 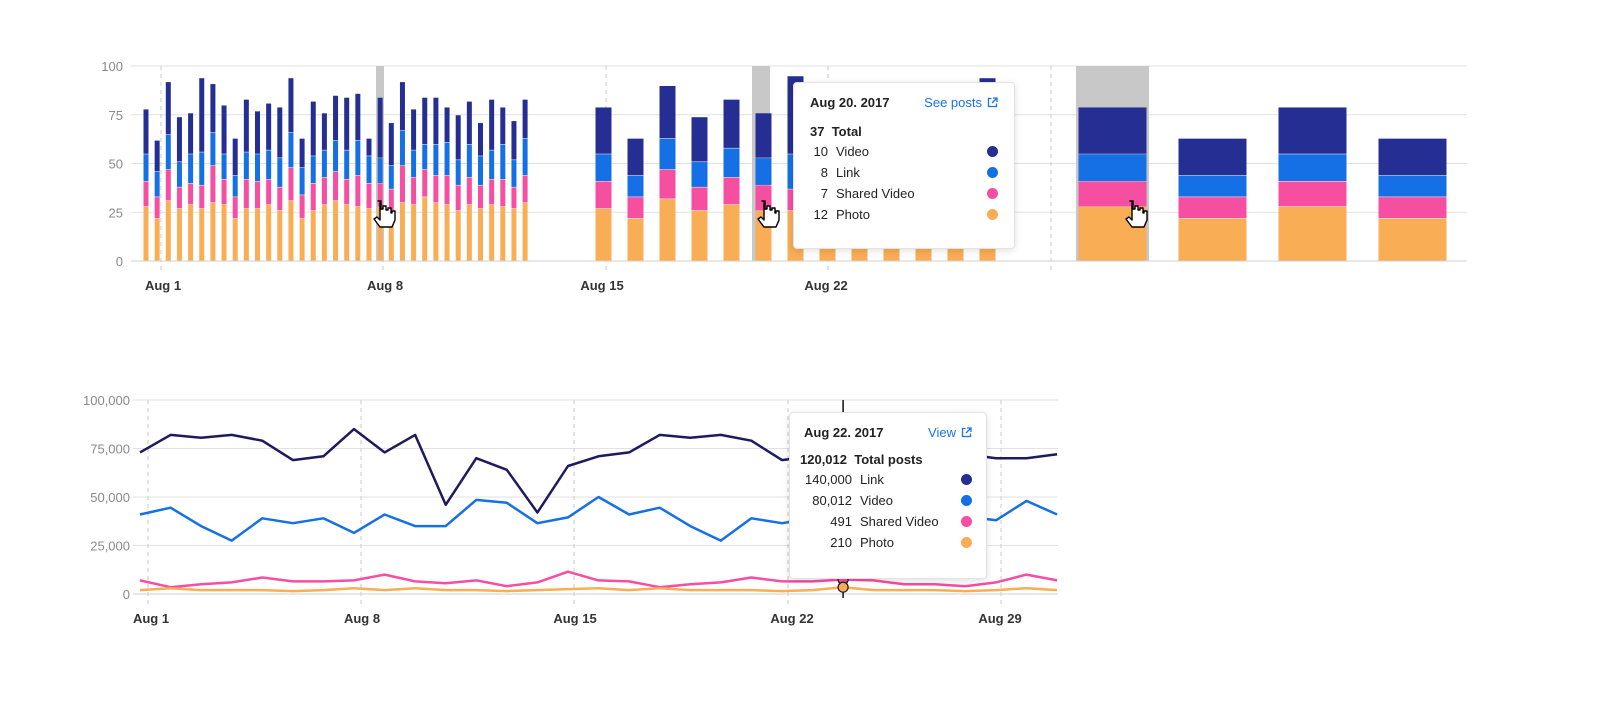 I want to click on y-tick-label: 100, so click(x=112, y=66).